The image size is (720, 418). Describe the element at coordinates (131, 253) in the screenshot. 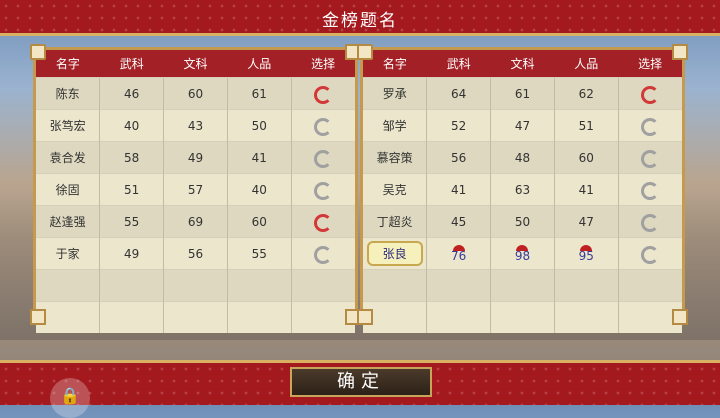

I see `cell-martial: 49` at that location.